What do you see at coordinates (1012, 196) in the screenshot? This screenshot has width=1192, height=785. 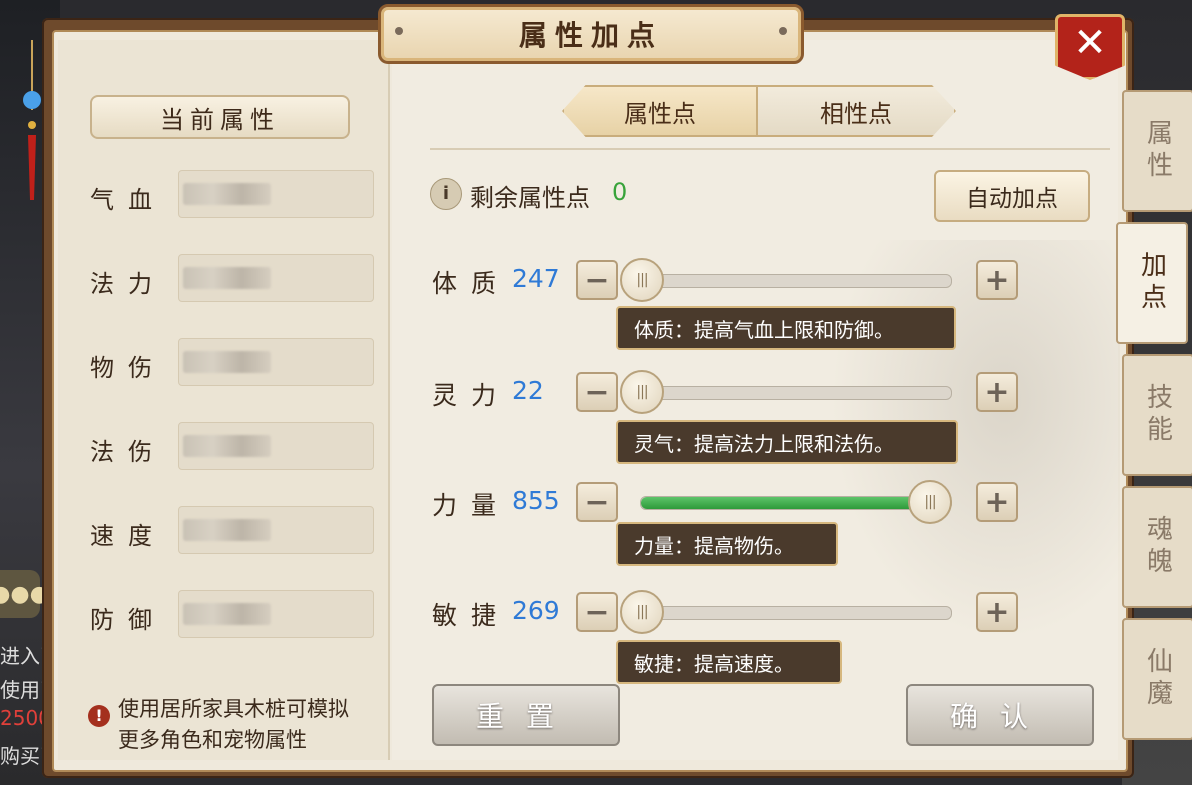 I see `auto-allocate-button: 自动加点` at bounding box center [1012, 196].